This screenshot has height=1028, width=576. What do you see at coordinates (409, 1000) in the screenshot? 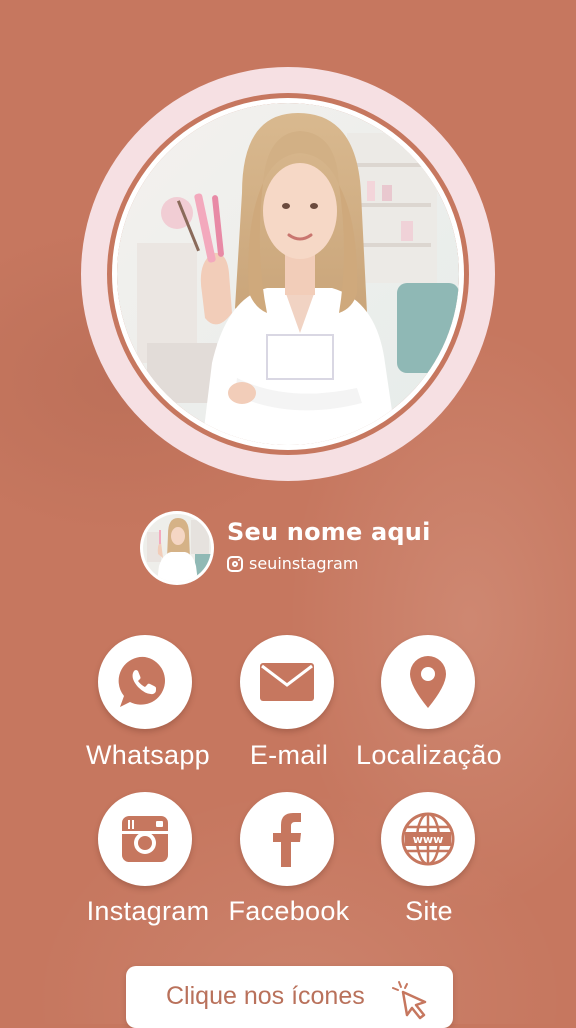
I see `cursor-click-icon` at bounding box center [409, 1000].